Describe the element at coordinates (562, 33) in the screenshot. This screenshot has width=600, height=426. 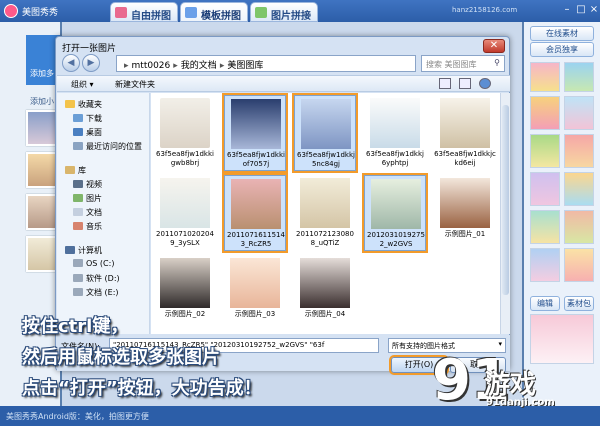
I see `online-material-button: 在线素材` at that location.